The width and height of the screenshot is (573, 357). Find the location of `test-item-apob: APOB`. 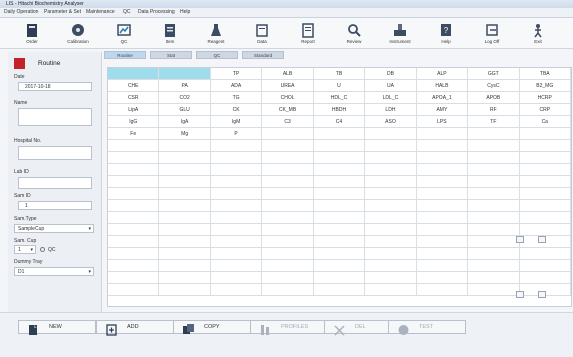

test-item-apob: APOB is located at coordinates (494, 98).